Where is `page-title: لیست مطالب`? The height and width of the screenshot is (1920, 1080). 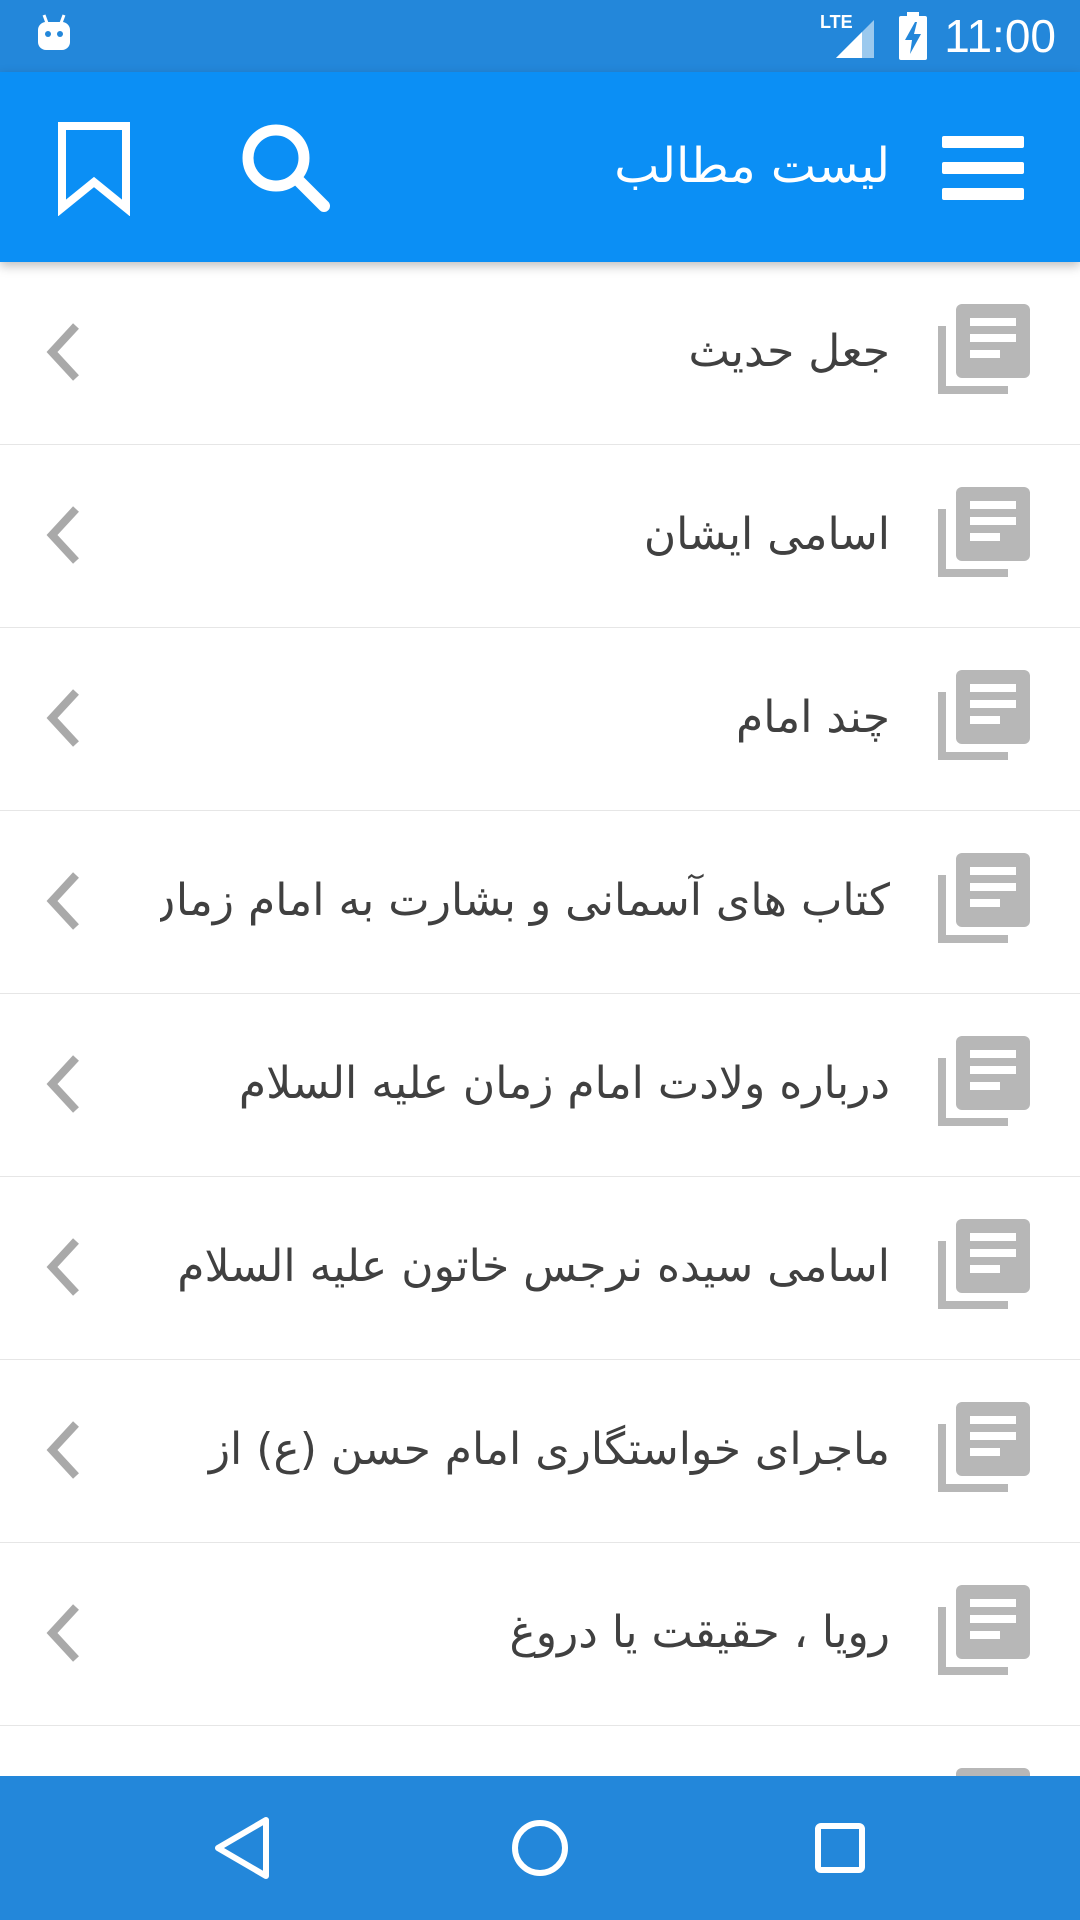 page-title: لیست مطالب is located at coordinates (752, 166).